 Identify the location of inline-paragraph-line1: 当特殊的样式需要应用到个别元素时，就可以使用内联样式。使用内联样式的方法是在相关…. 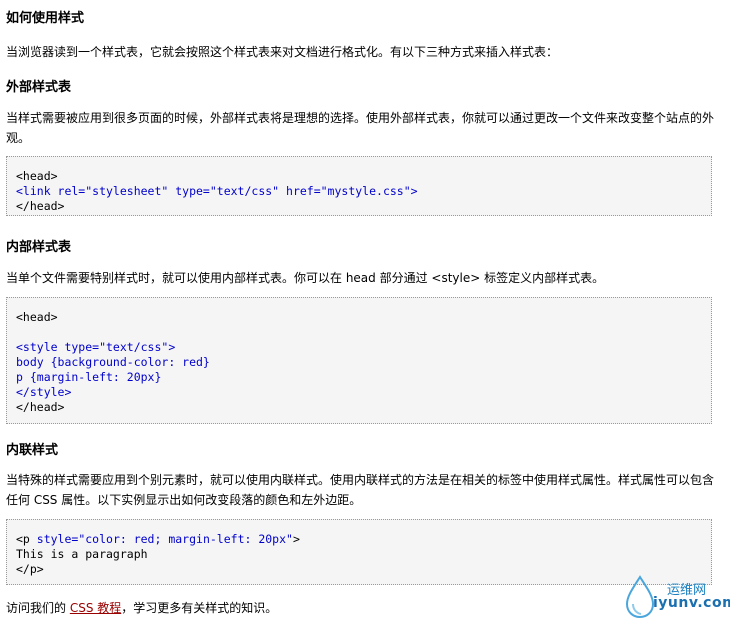
(360, 480).